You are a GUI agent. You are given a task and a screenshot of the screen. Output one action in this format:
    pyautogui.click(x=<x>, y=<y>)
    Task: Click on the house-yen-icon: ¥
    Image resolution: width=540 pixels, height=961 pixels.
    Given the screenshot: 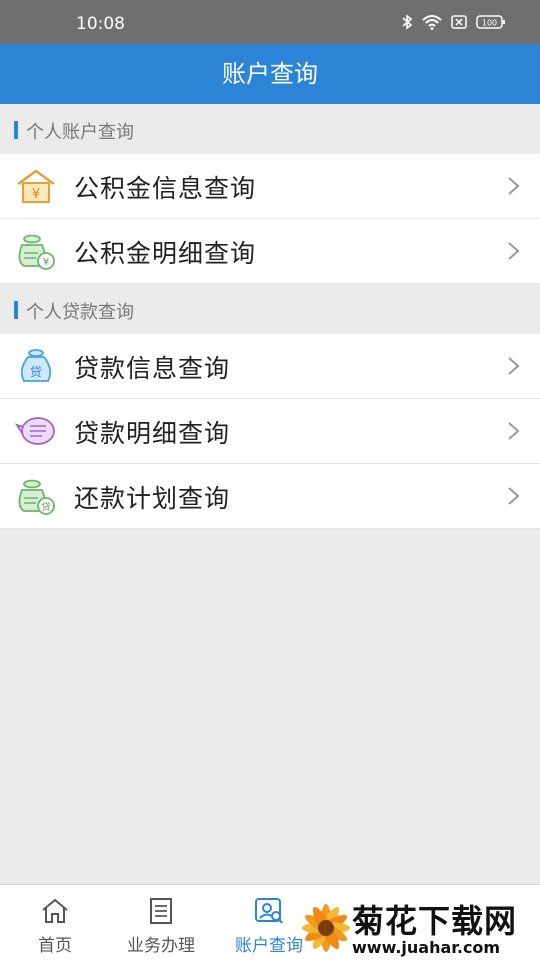 What is the action you would take?
    pyautogui.click(x=36, y=186)
    